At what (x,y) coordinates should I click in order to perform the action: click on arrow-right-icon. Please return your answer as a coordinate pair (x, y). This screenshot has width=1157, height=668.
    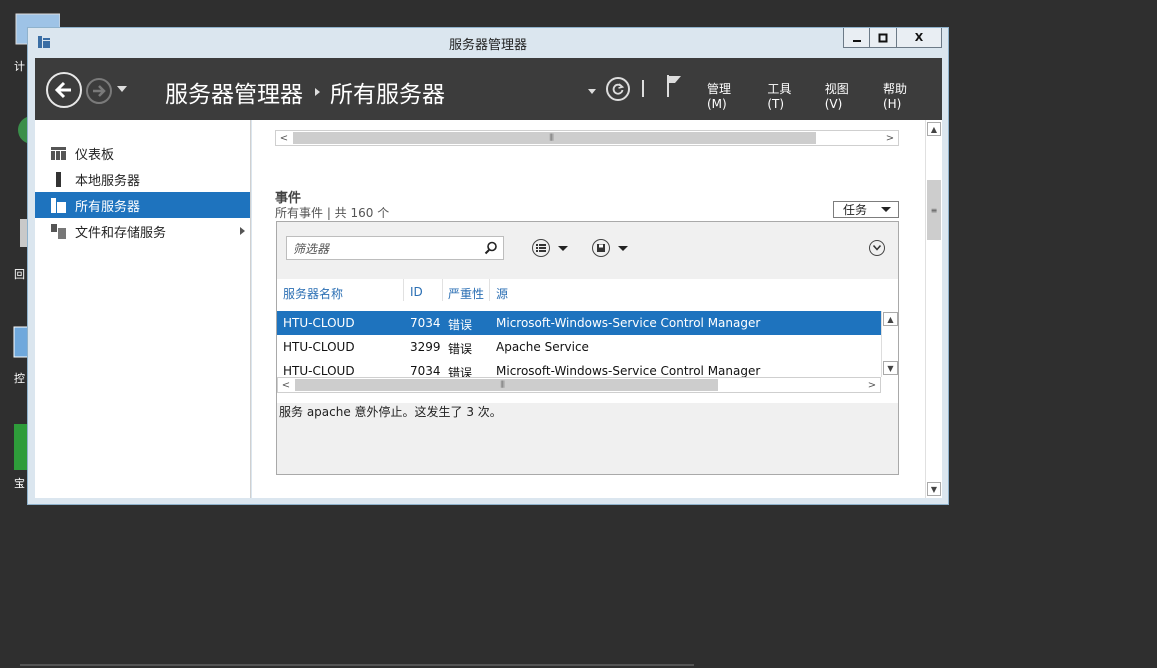
    Looking at the image, I should click on (99, 91).